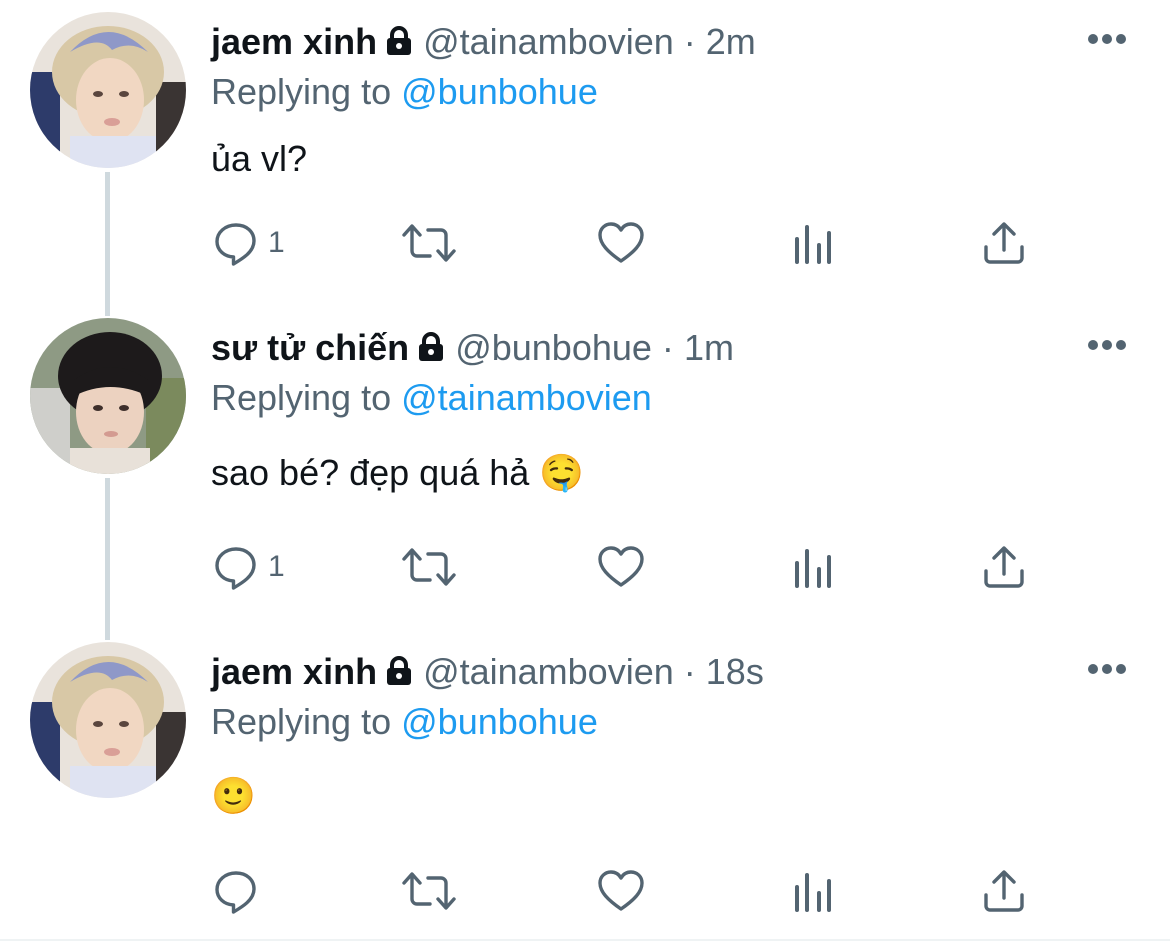  I want to click on replying-to: Replying to @tainambovien, so click(431, 398).